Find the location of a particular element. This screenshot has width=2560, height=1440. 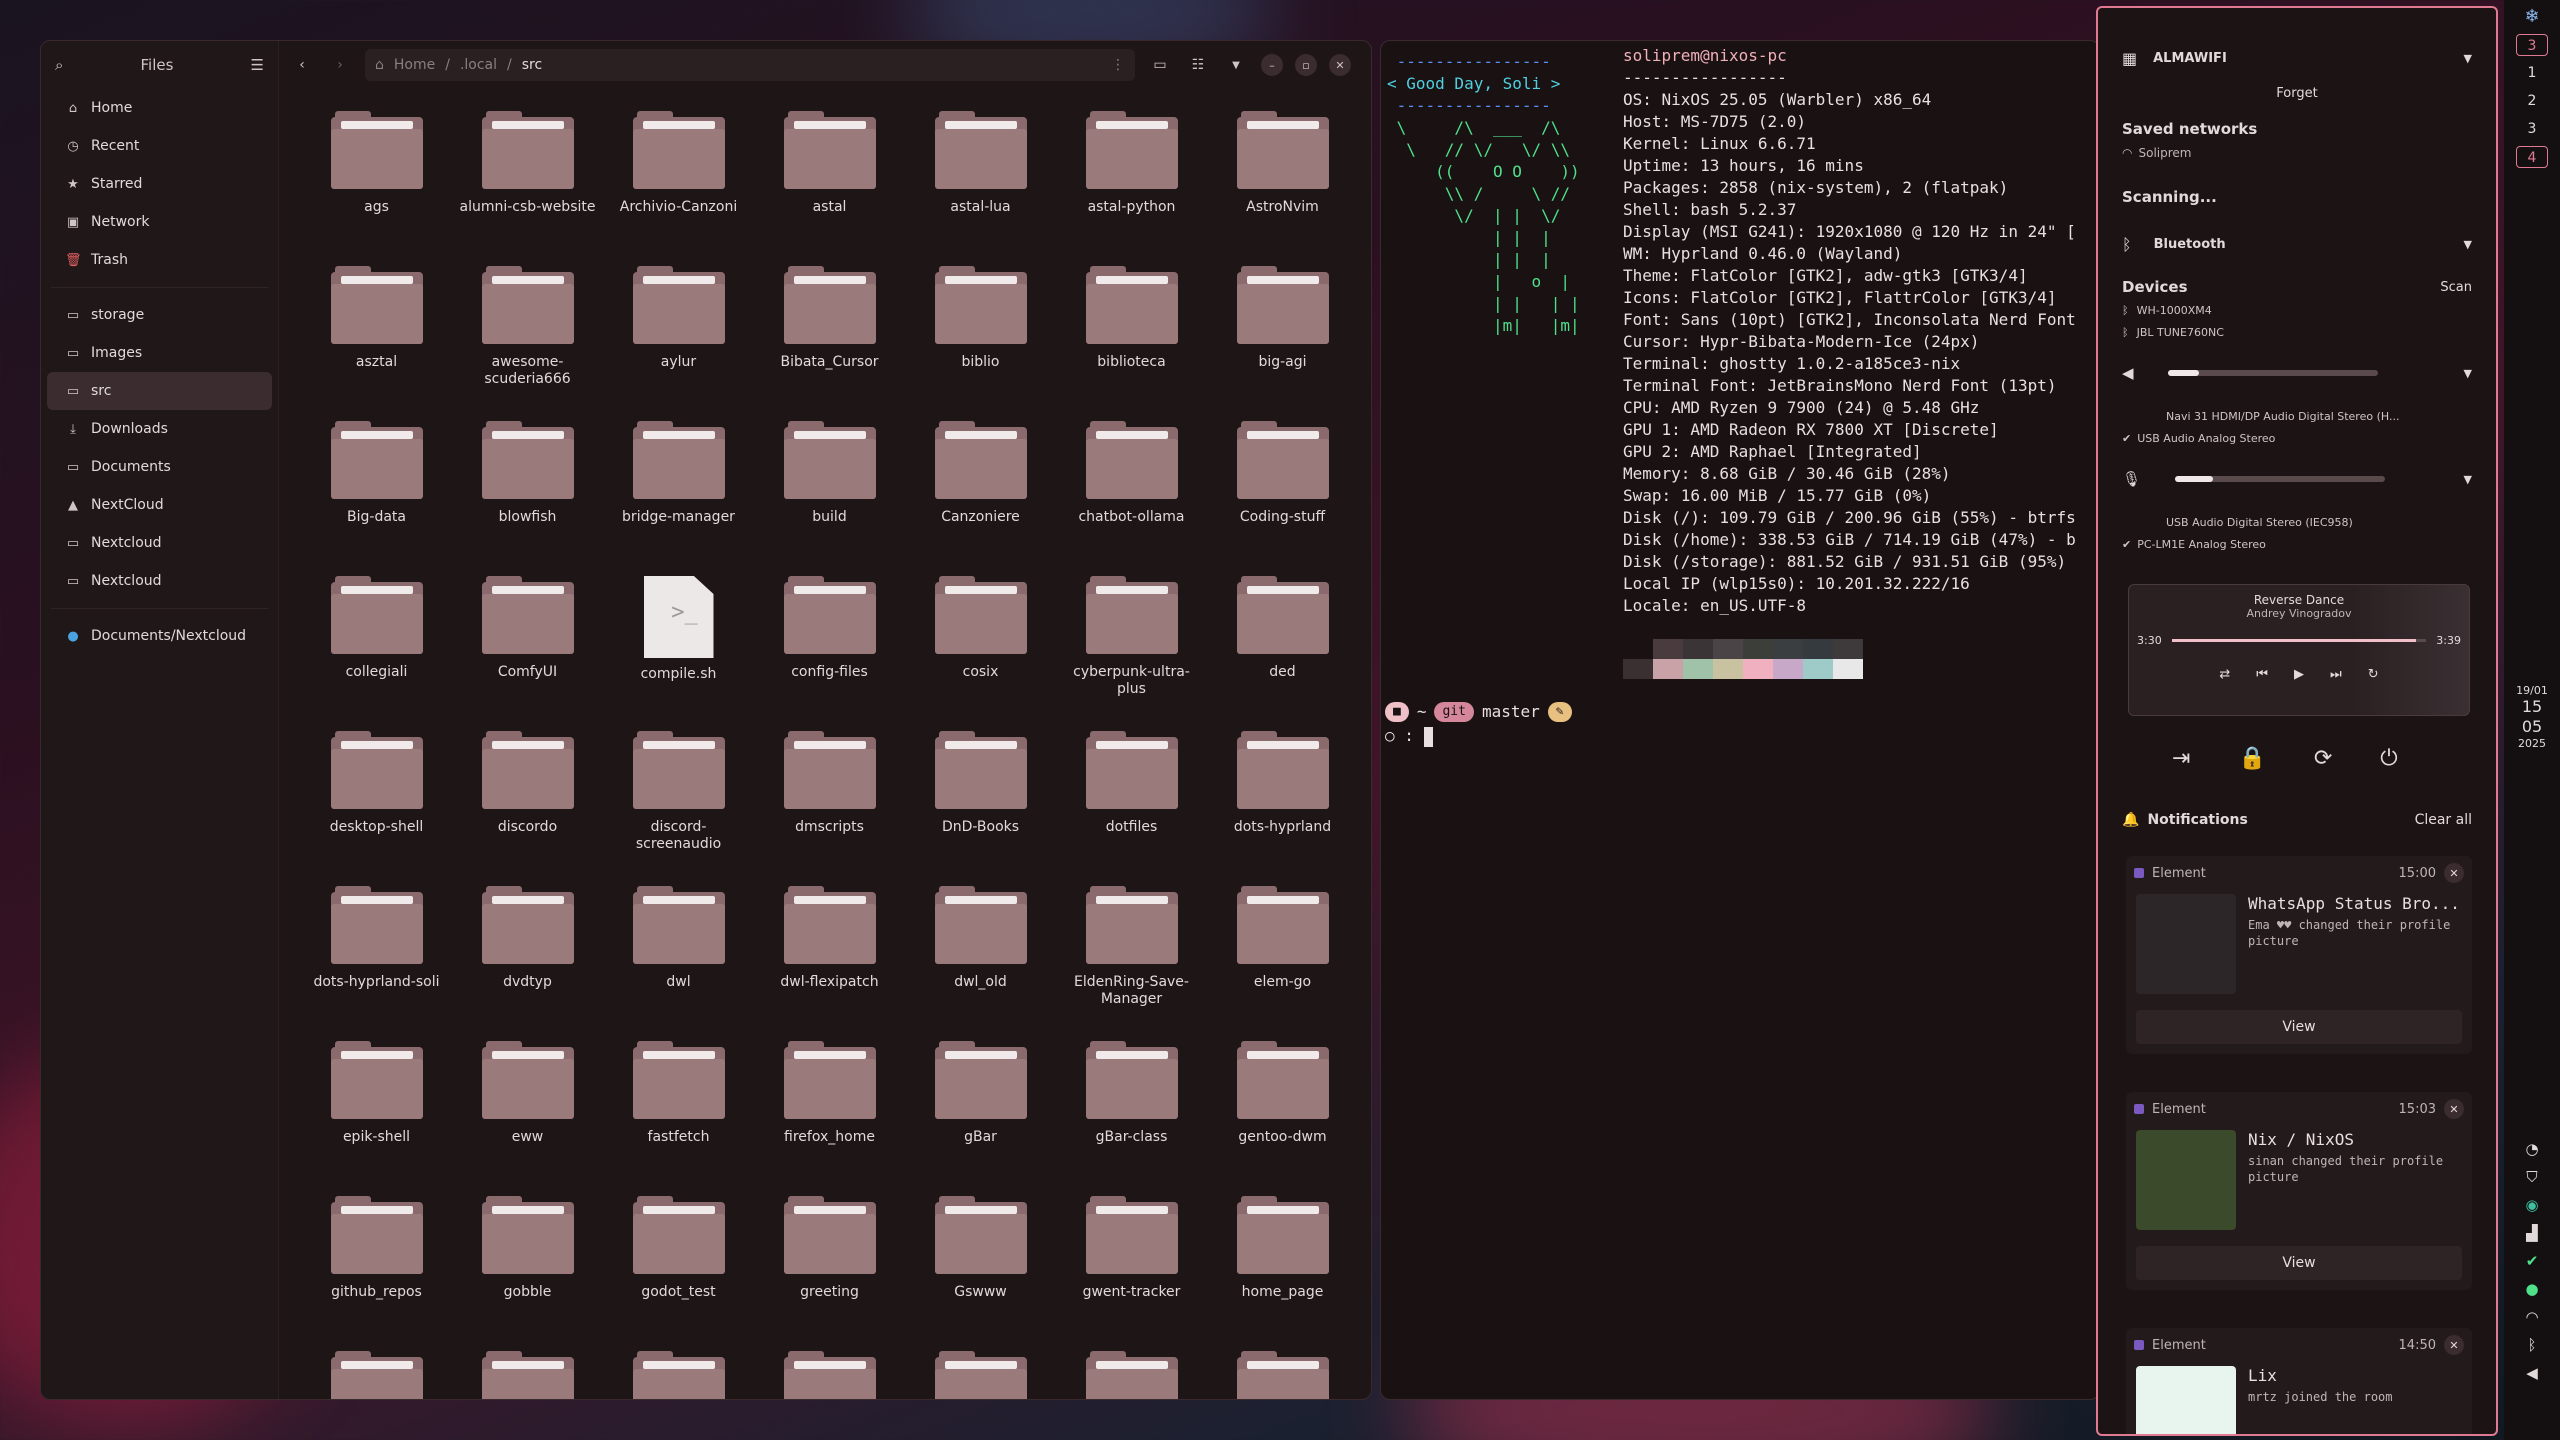

folder-item: Gswww is located at coordinates (980, 1273).